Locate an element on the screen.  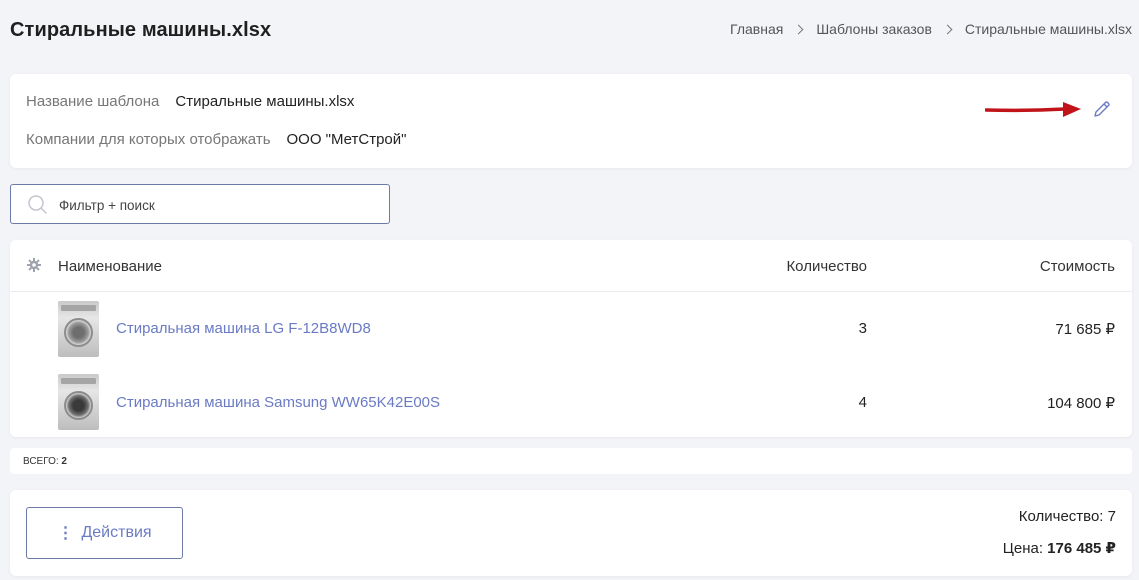
column-header-quantity: Количество is located at coordinates (826, 266).